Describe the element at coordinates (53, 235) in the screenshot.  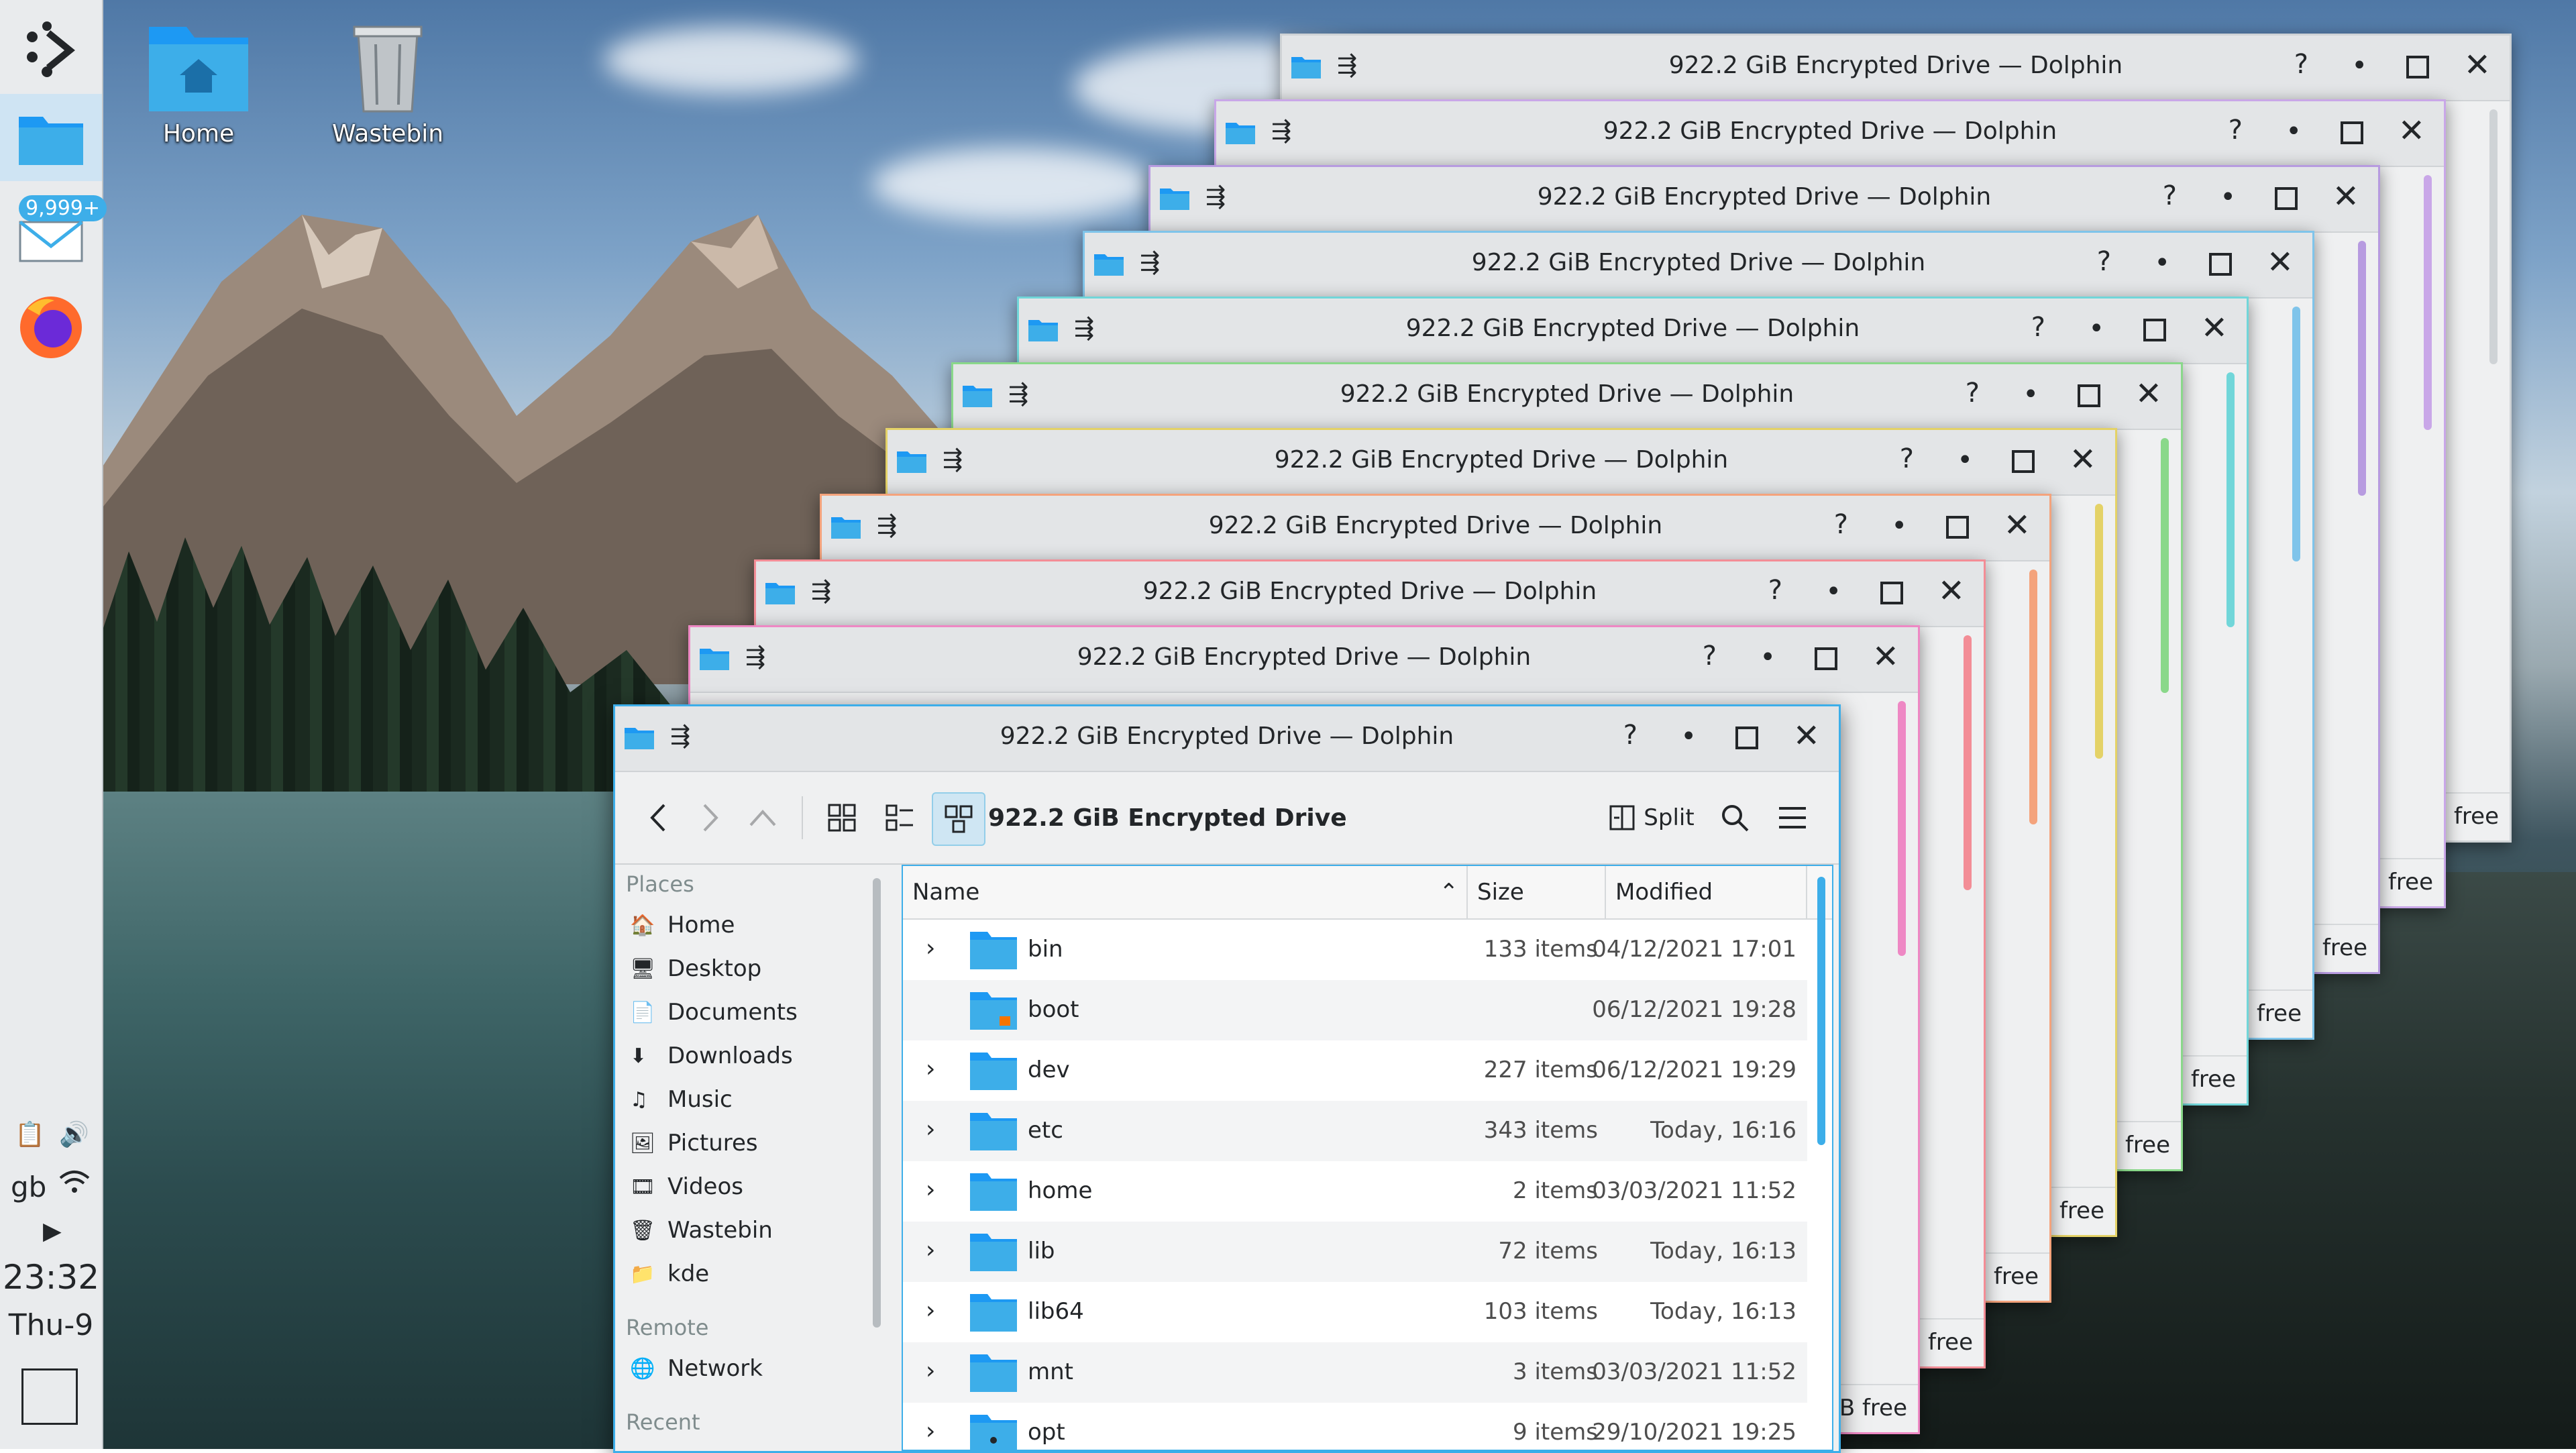
I see `taskbar-mail: 9,999+` at that location.